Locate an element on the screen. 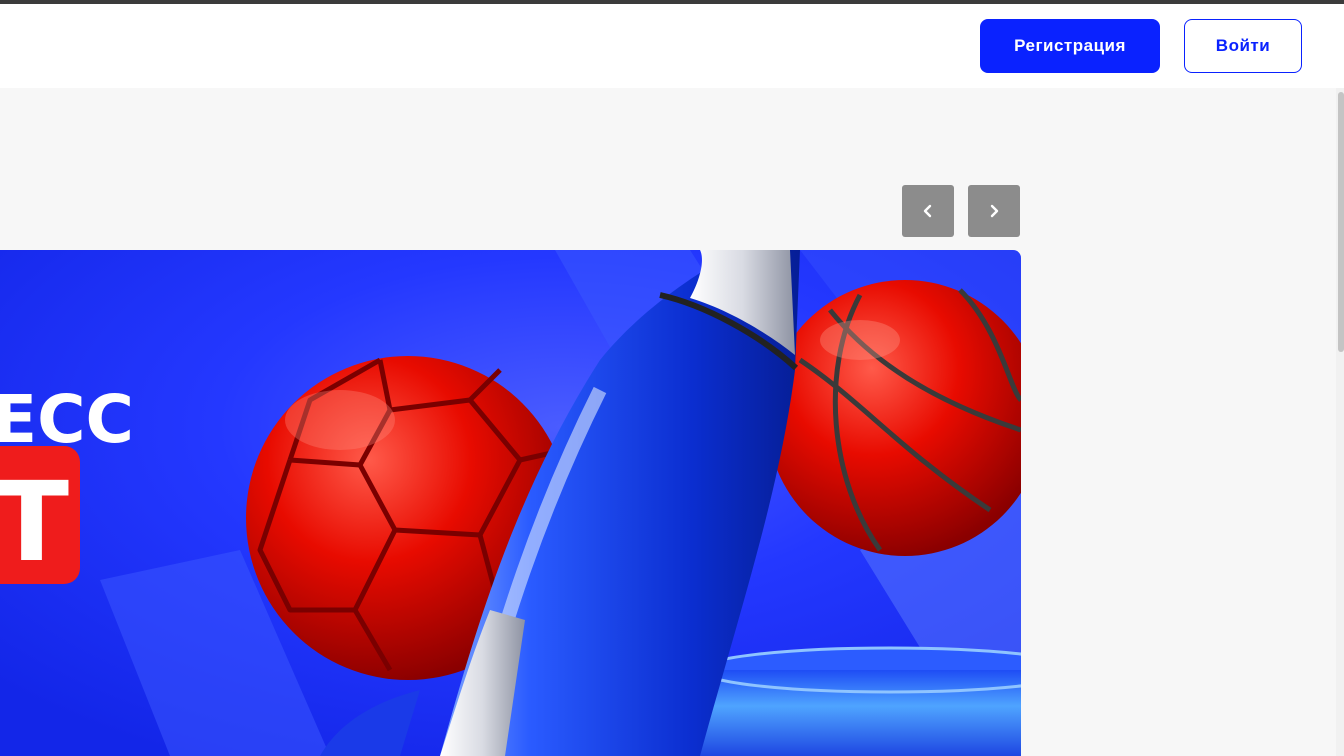  chevron-right-icon is located at coordinates (994, 211).